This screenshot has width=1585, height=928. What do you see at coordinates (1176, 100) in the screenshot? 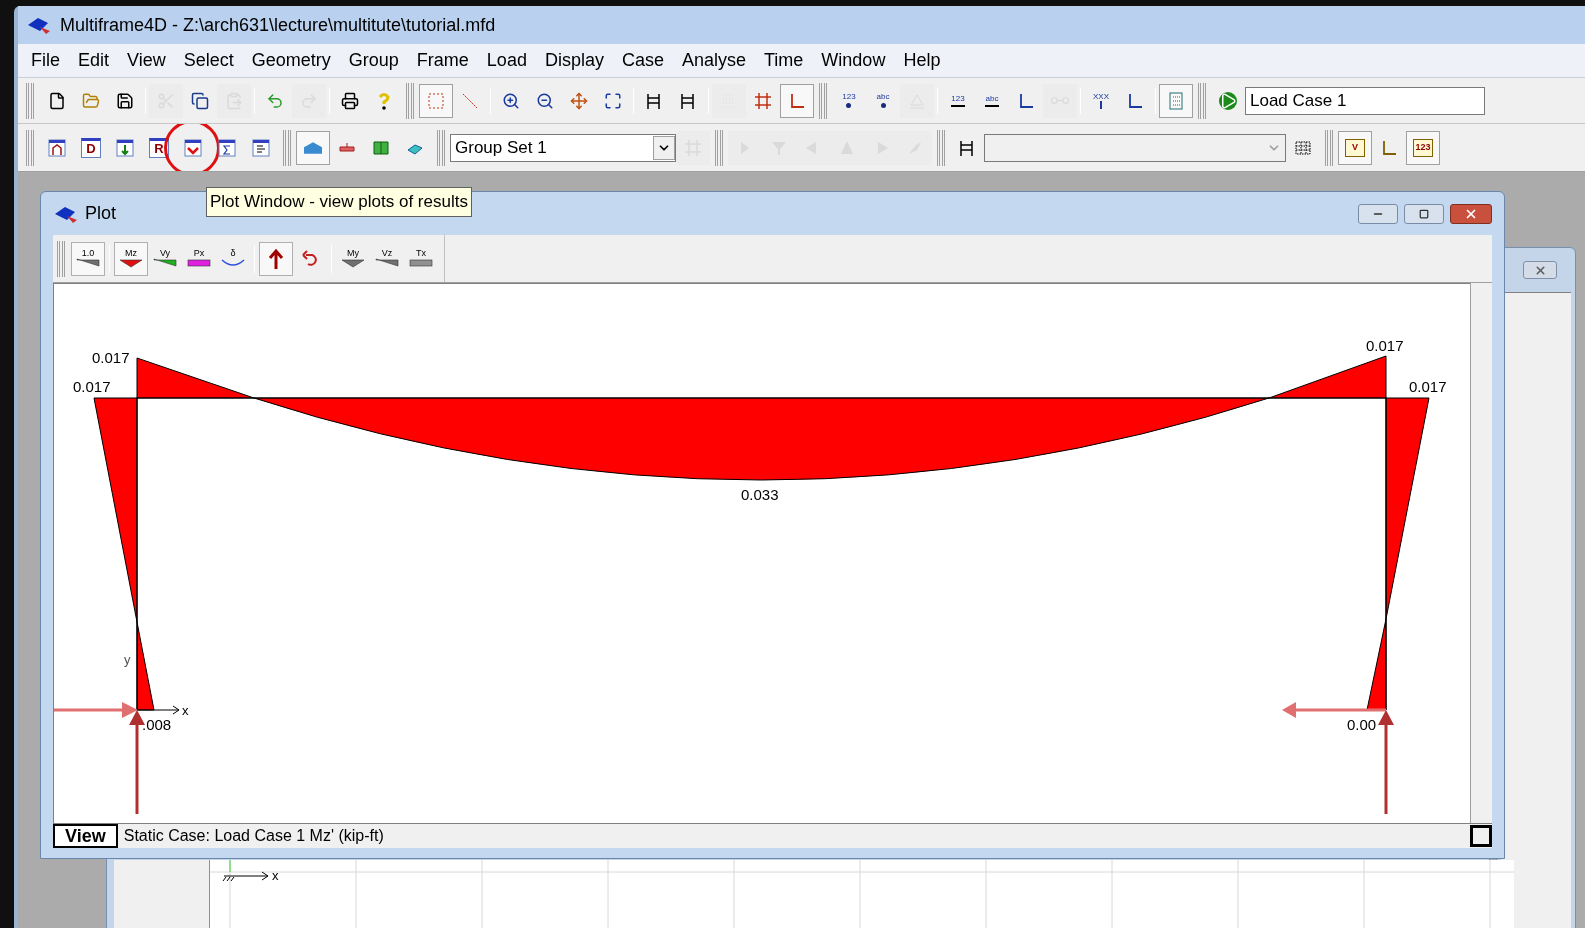
I see `list-icon` at bounding box center [1176, 100].